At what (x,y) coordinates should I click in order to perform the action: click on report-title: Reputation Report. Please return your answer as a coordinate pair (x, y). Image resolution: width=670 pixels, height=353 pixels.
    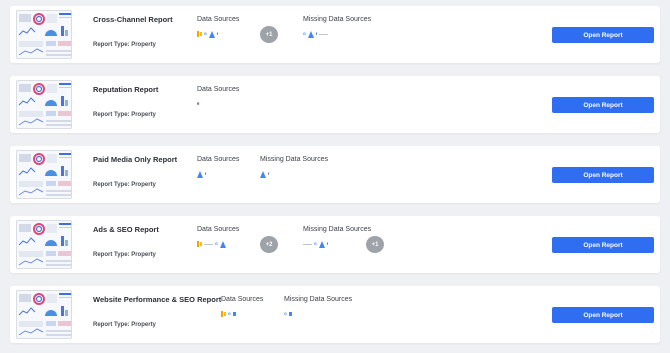
    Looking at the image, I should click on (126, 89).